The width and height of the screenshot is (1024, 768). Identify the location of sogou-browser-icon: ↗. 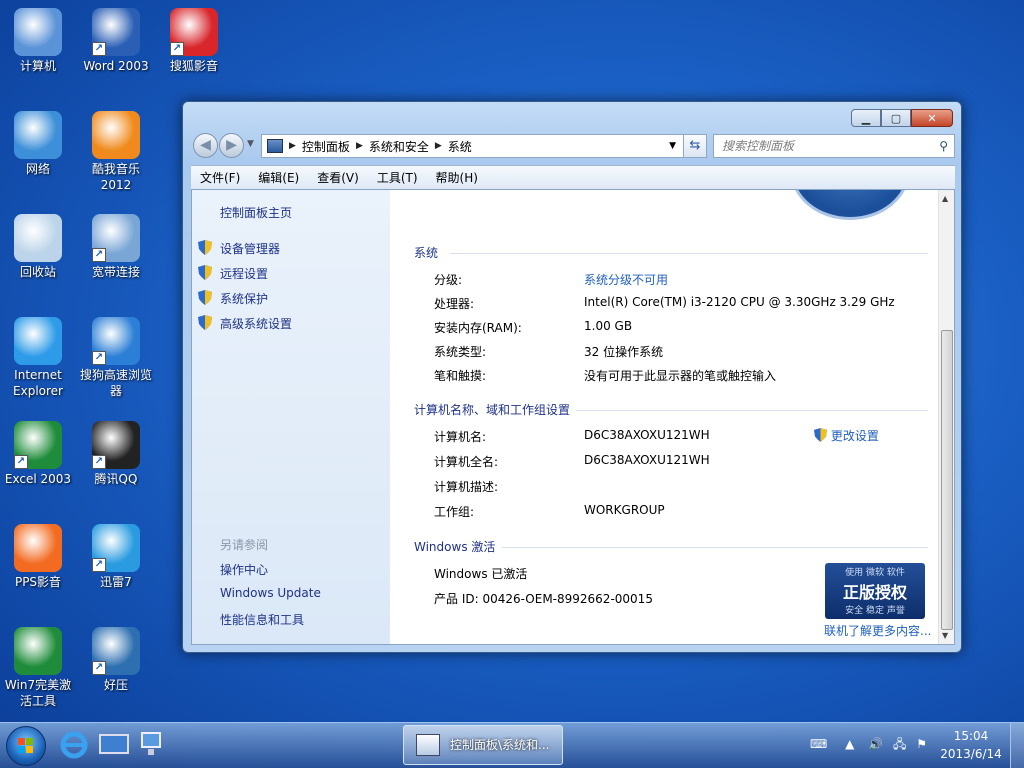
(116, 341).